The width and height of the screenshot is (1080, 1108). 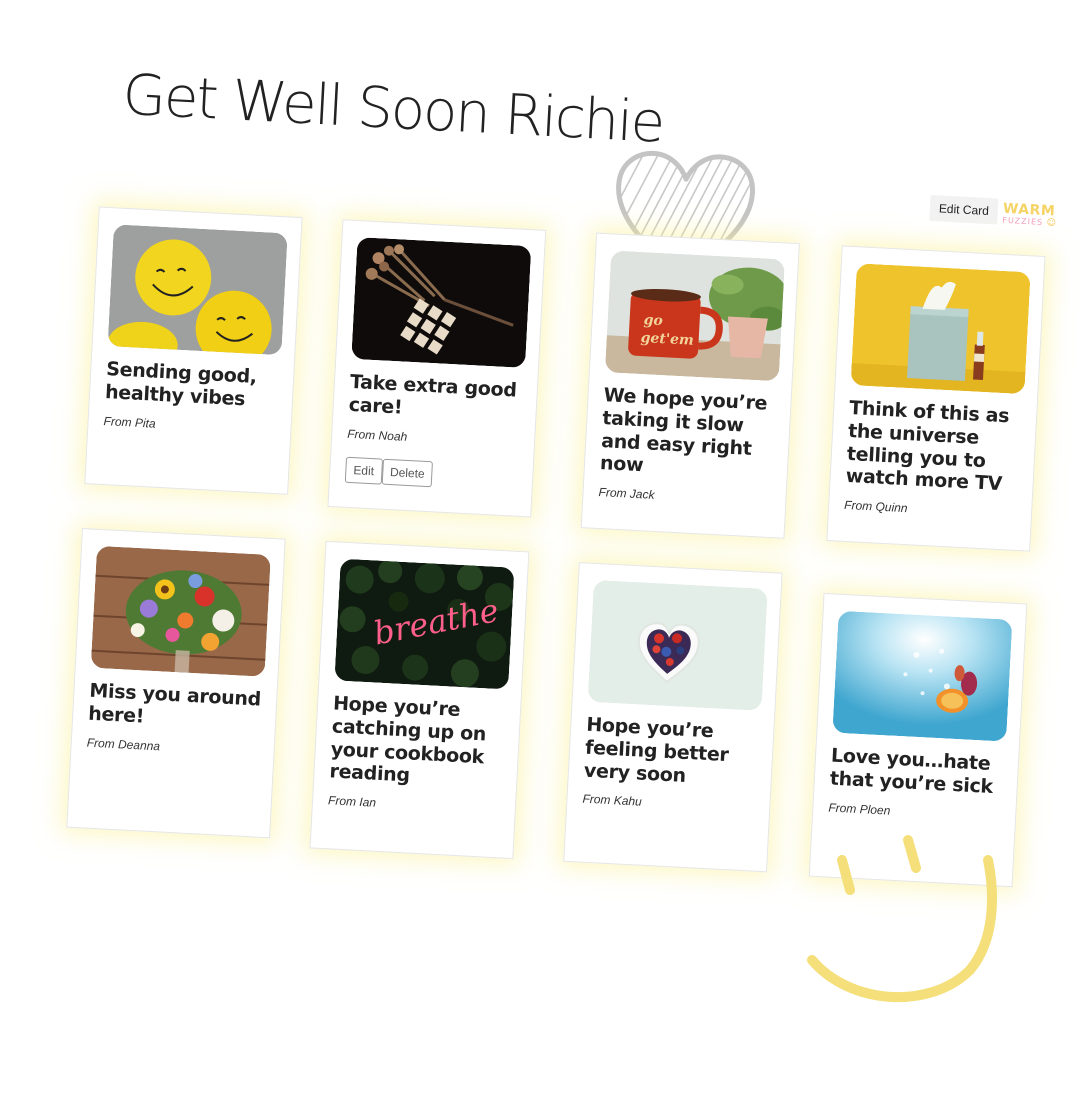 I want to click on card-item: Sending good, healthy vibes From Pita, so click(x=193, y=350).